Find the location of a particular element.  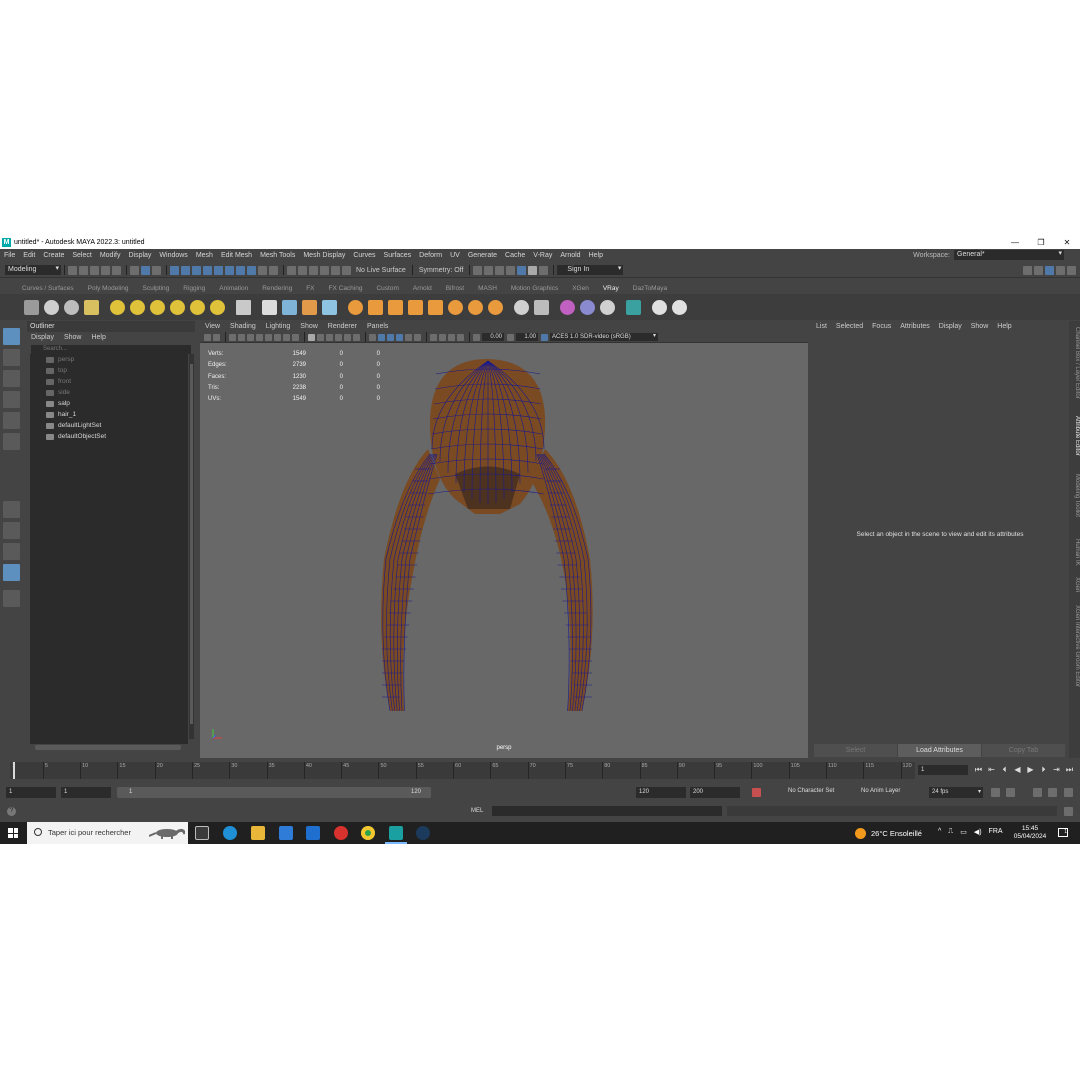

outliner-item: front is located at coordinates (109, 381).